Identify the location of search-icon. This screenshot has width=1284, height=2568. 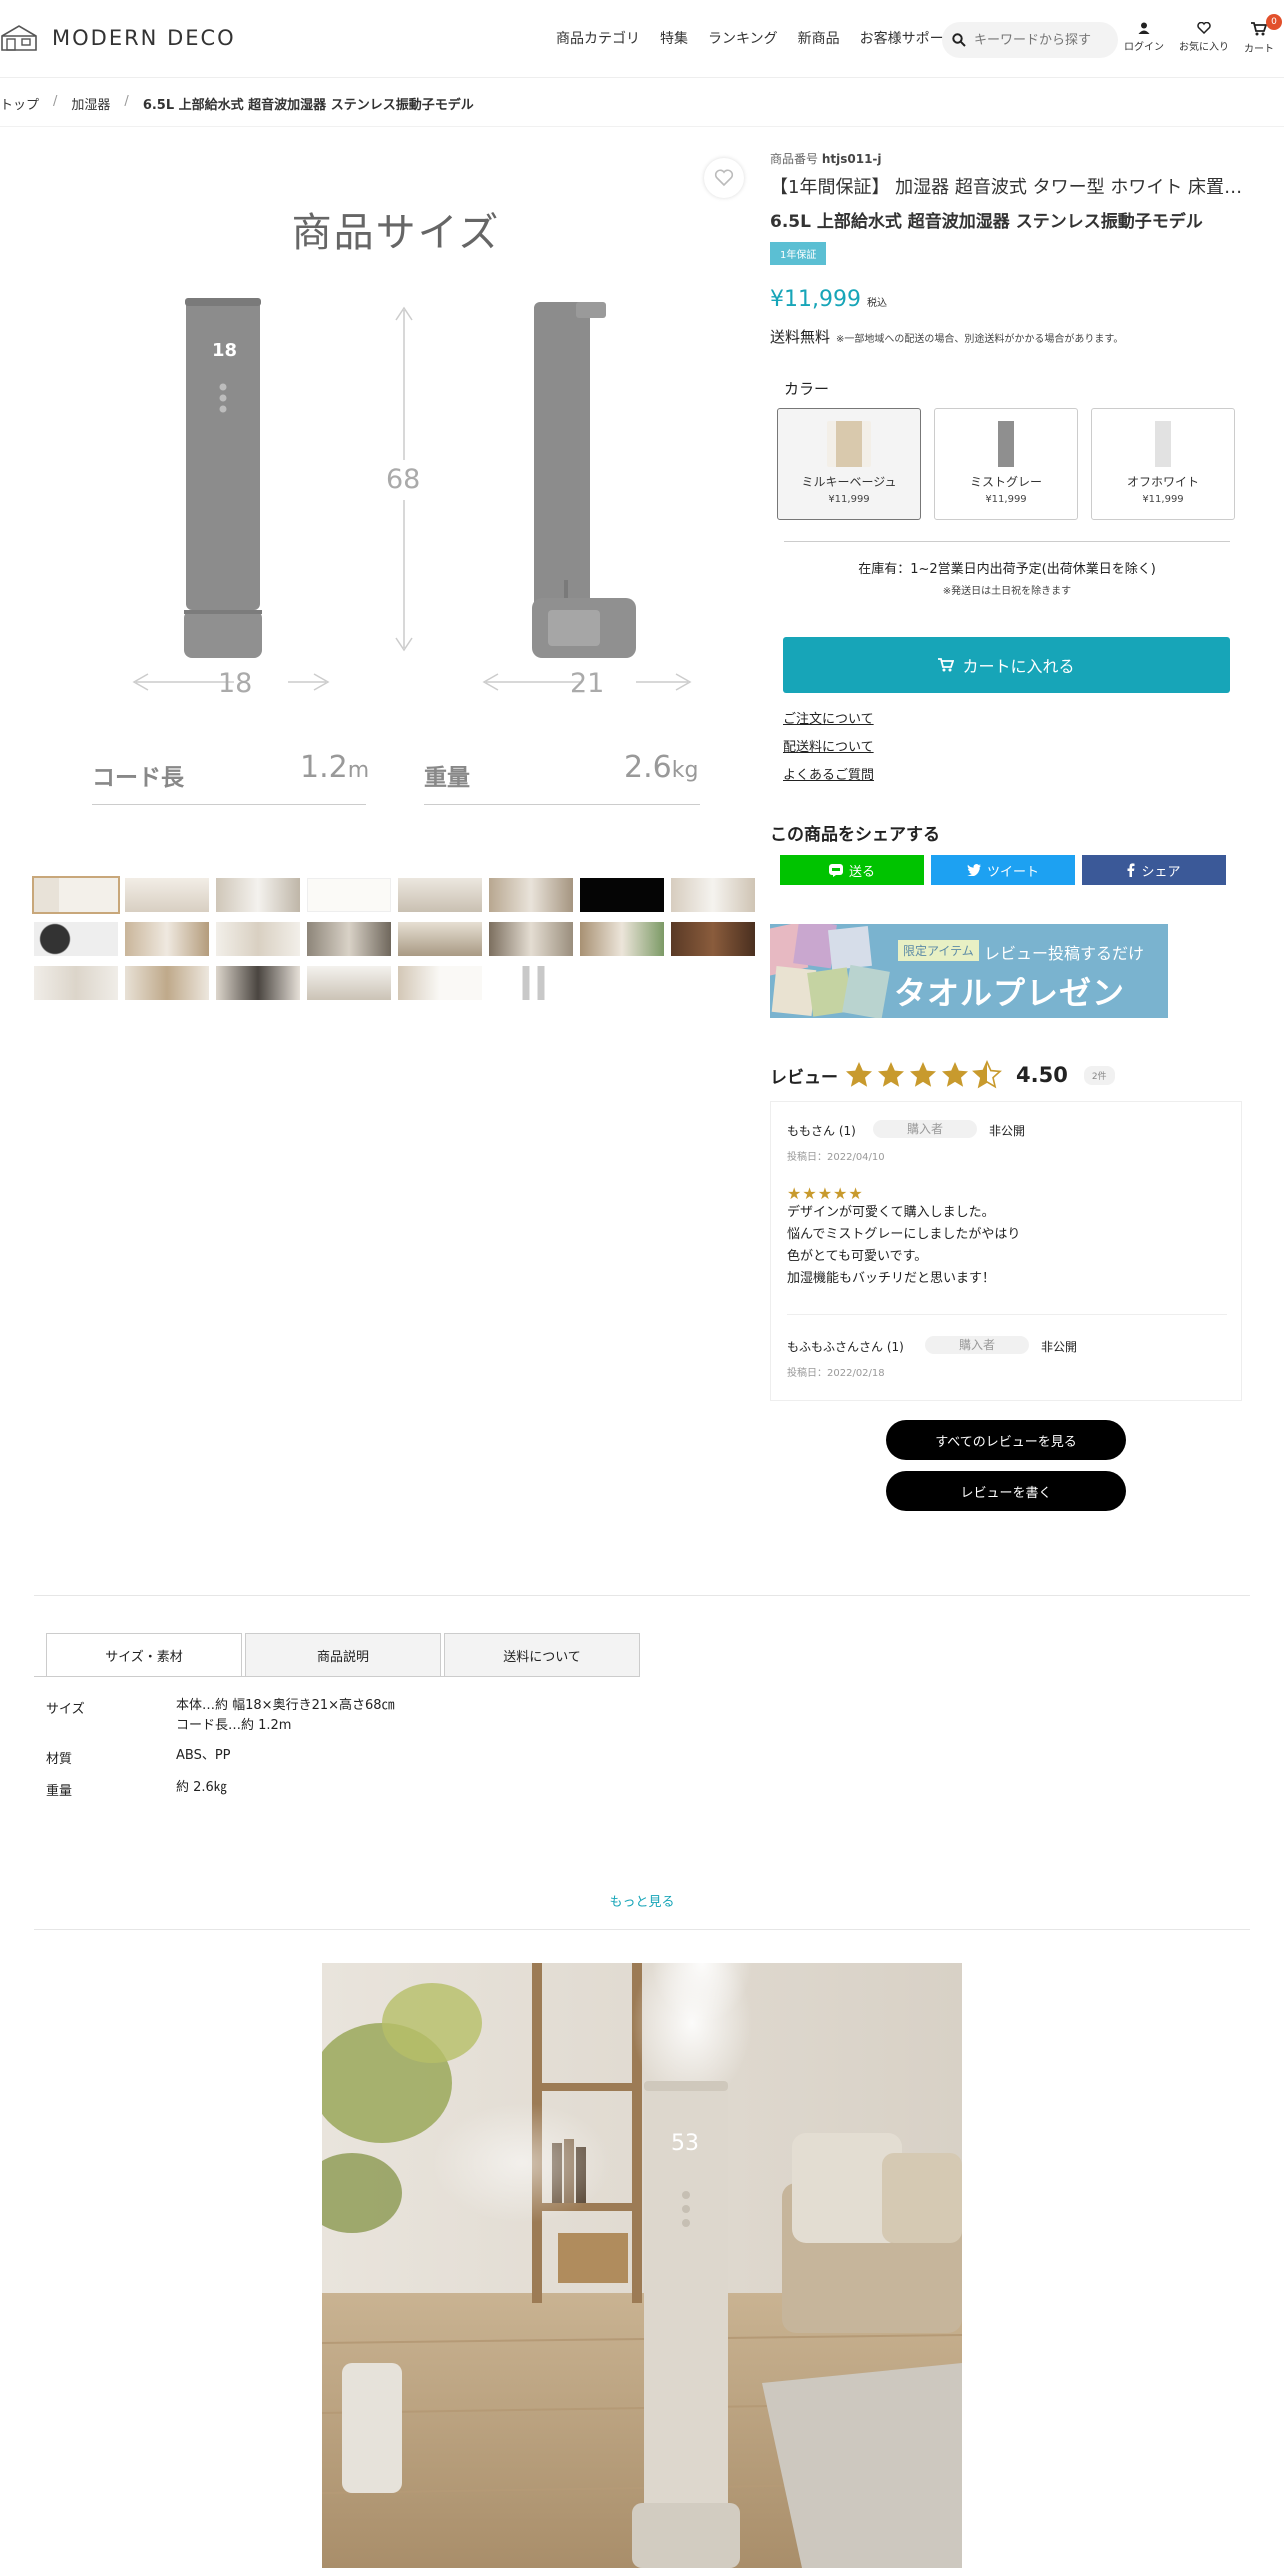
(959, 40).